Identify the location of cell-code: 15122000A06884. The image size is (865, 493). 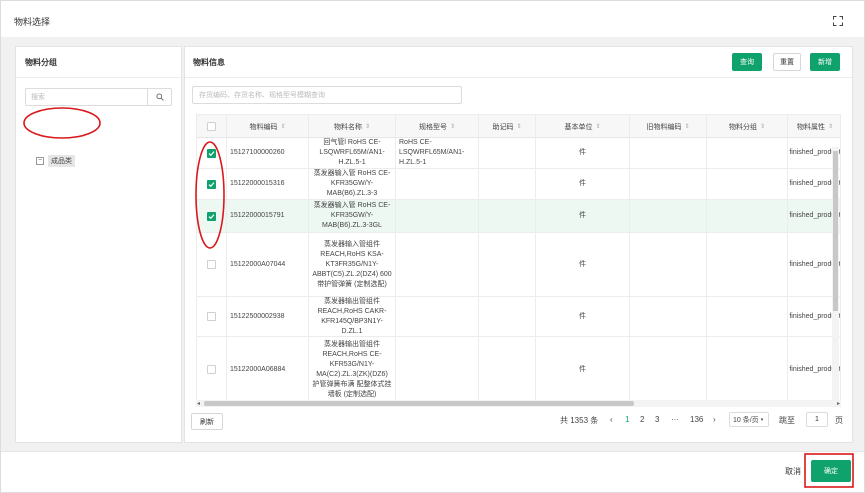
(268, 369).